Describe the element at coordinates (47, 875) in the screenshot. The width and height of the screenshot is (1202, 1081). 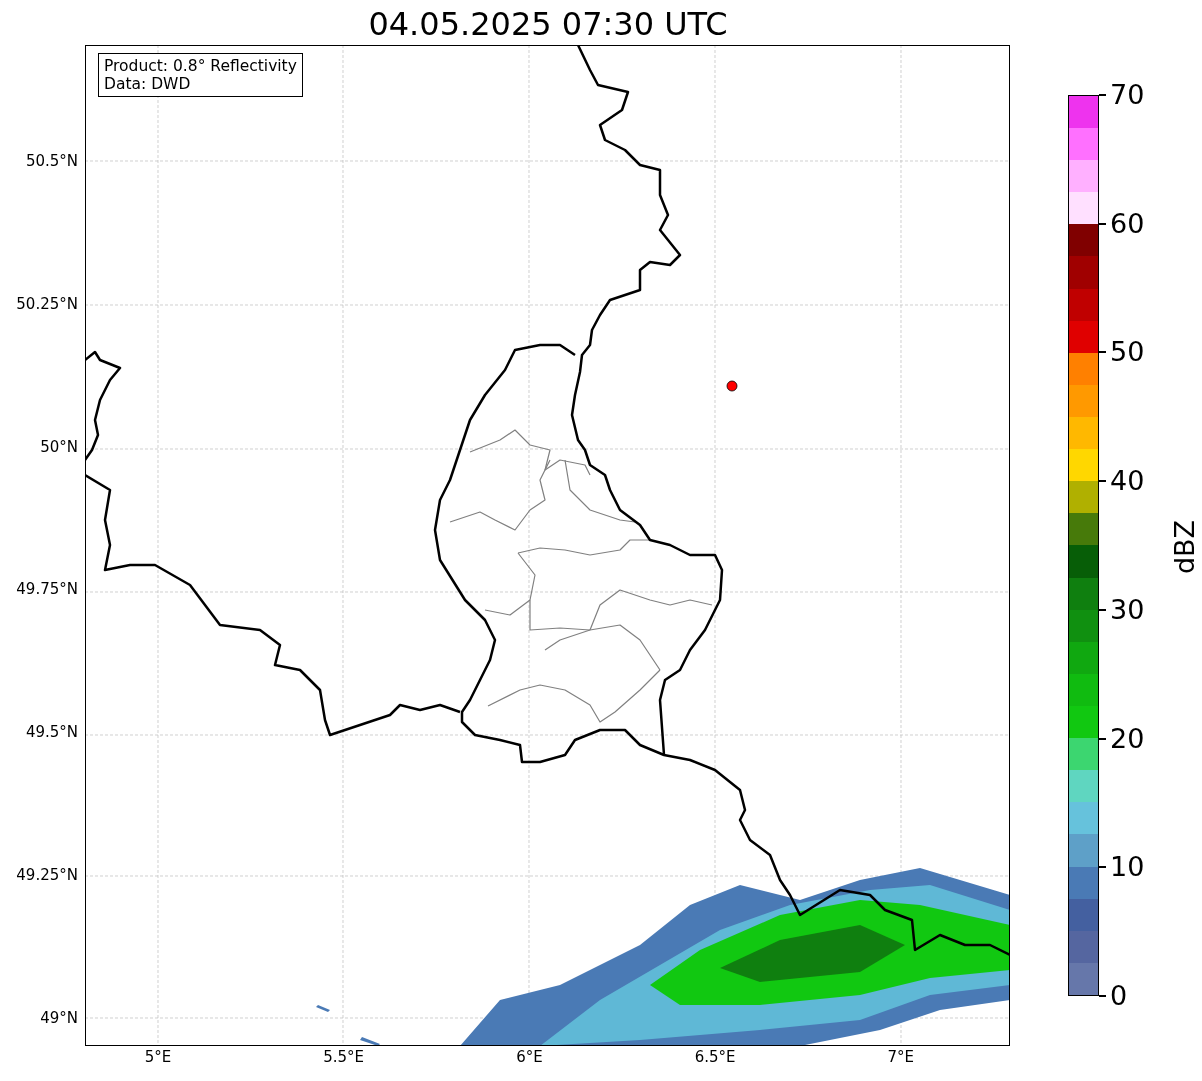
I see `latitude-label: 49.25°N` at that location.